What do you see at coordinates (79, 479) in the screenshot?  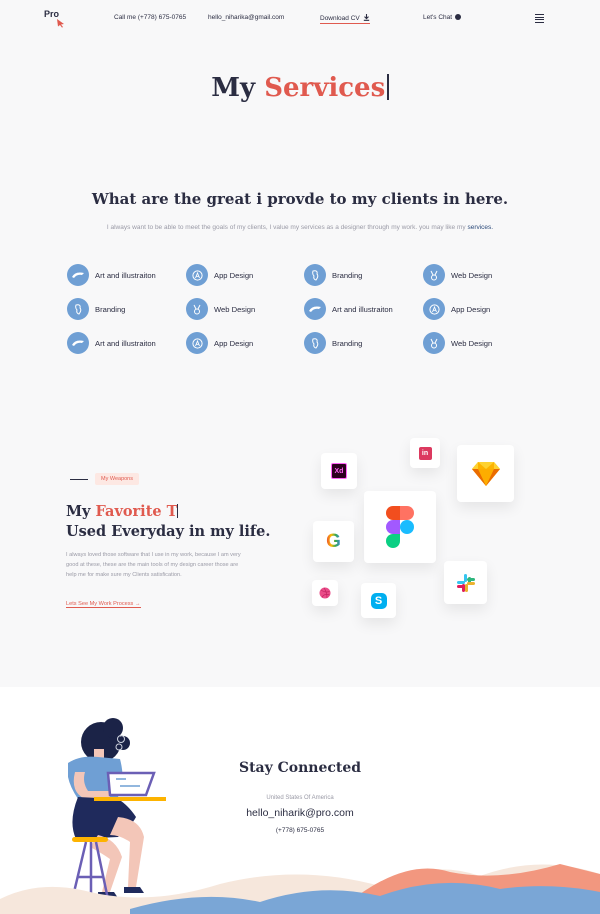 I see `divider-line` at bounding box center [79, 479].